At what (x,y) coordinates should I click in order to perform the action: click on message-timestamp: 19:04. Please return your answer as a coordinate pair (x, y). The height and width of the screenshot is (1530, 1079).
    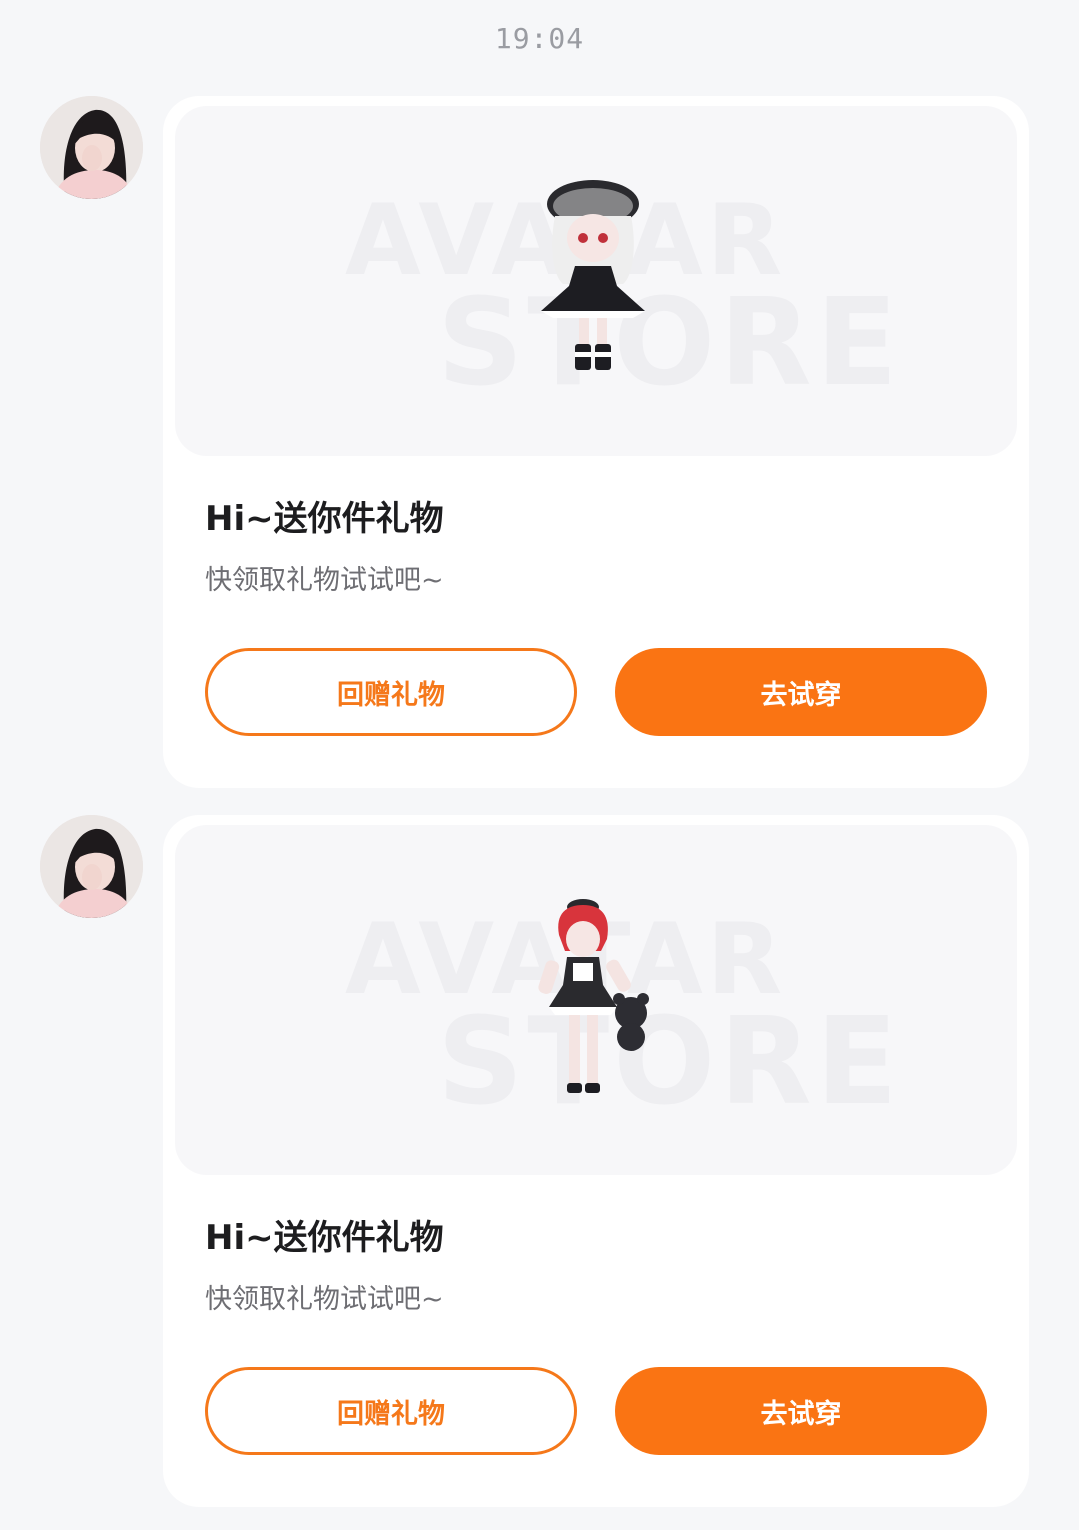
    Looking at the image, I should click on (539, 38).